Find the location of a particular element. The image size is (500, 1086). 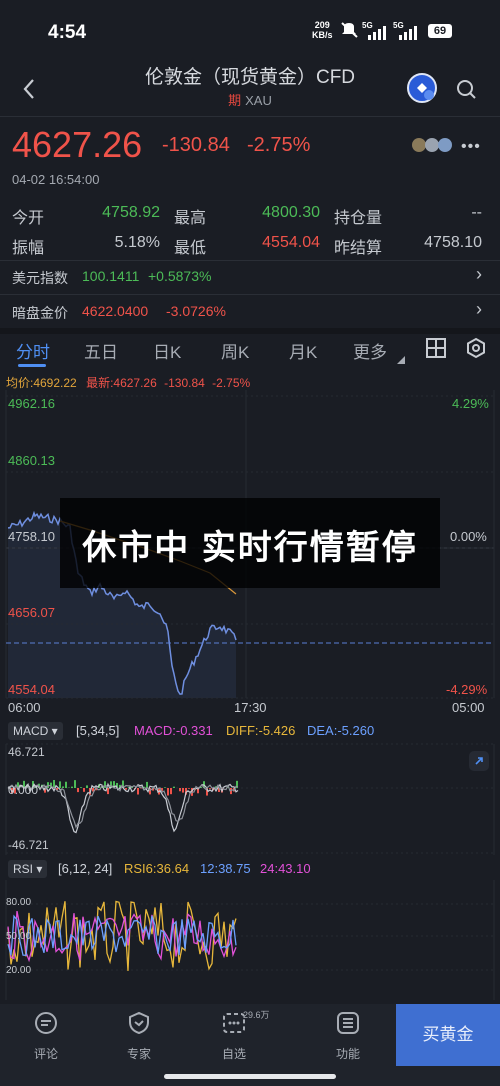

stat-value-open: 4758.92 is located at coordinates (131, 212).